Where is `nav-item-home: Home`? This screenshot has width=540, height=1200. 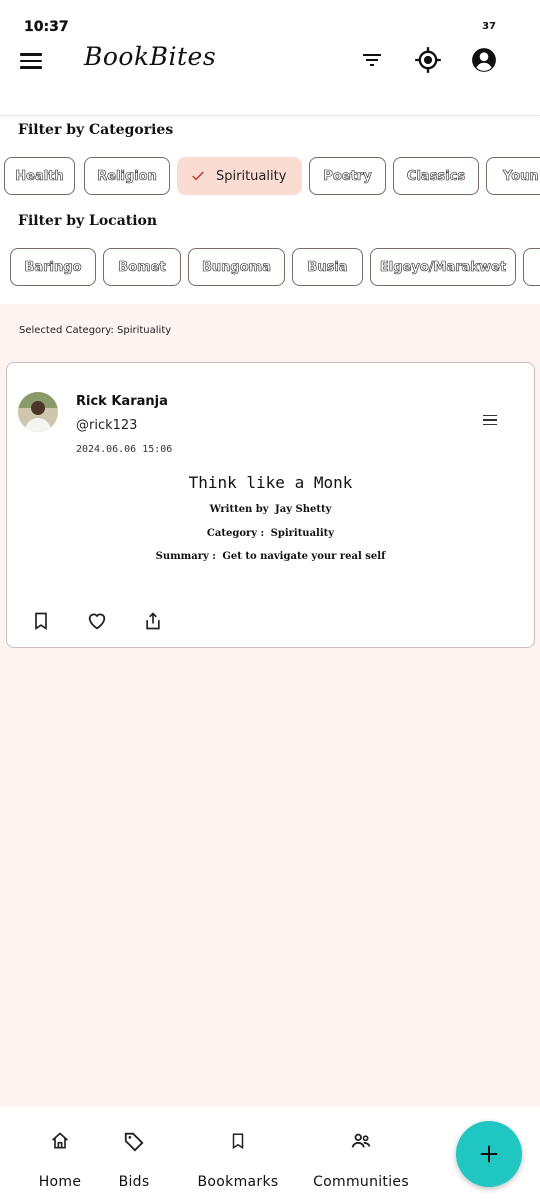 nav-item-home: Home is located at coordinates (60, 1153).